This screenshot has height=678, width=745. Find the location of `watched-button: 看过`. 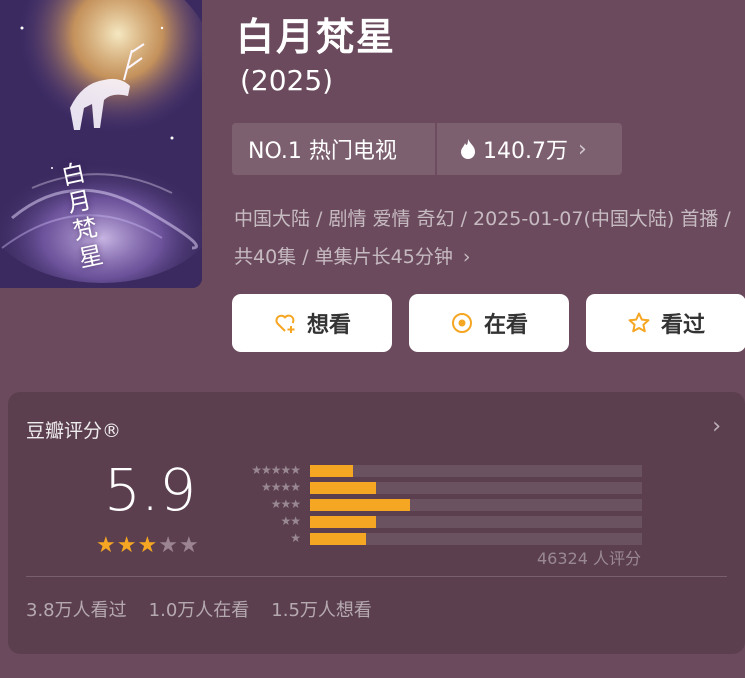

watched-button: 看过 is located at coordinates (665, 323).